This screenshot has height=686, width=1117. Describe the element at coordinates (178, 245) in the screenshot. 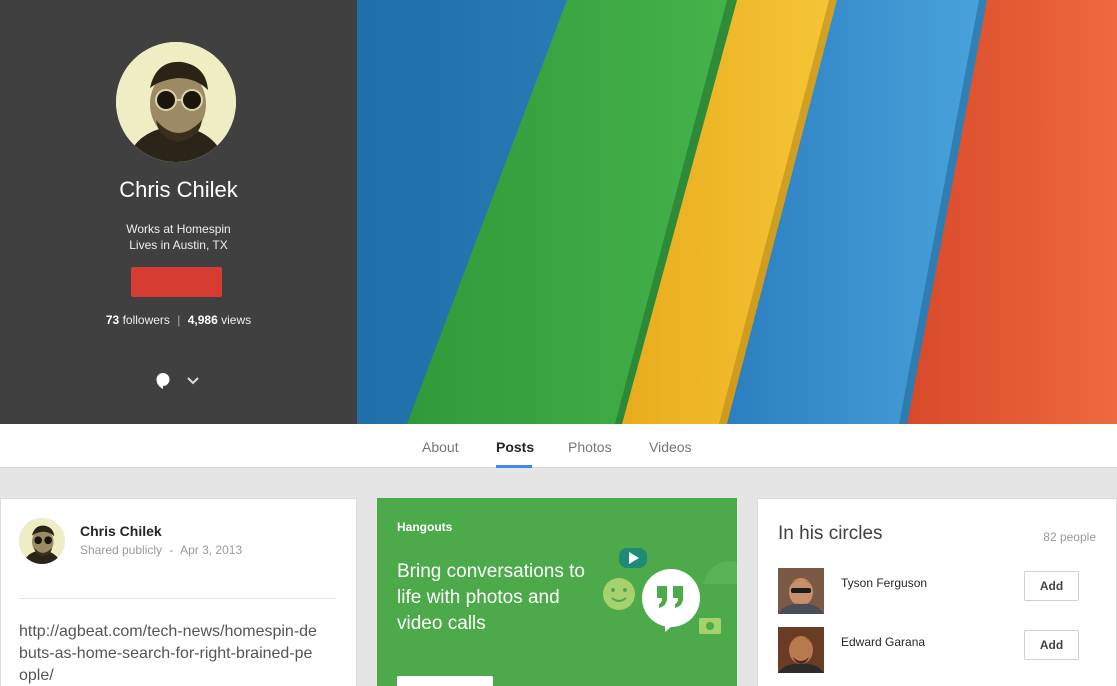

I see `profile-location: Lives in Austin, TX` at that location.